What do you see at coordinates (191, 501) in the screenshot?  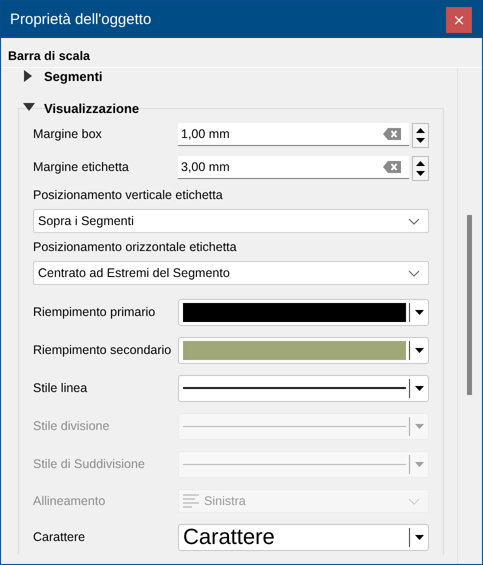 I see `align-left-icon` at bounding box center [191, 501].